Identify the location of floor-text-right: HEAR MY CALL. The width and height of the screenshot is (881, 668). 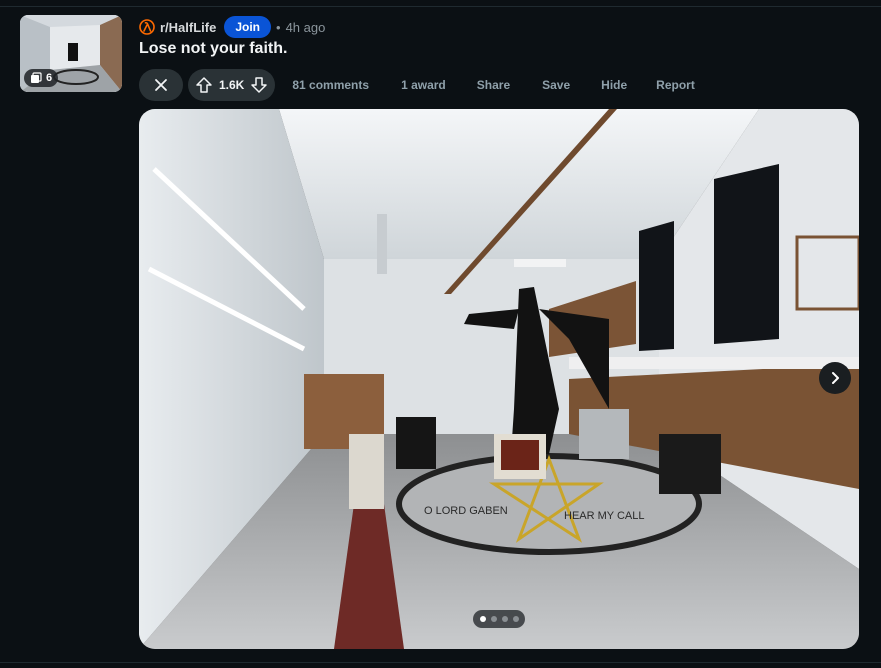
(604, 516).